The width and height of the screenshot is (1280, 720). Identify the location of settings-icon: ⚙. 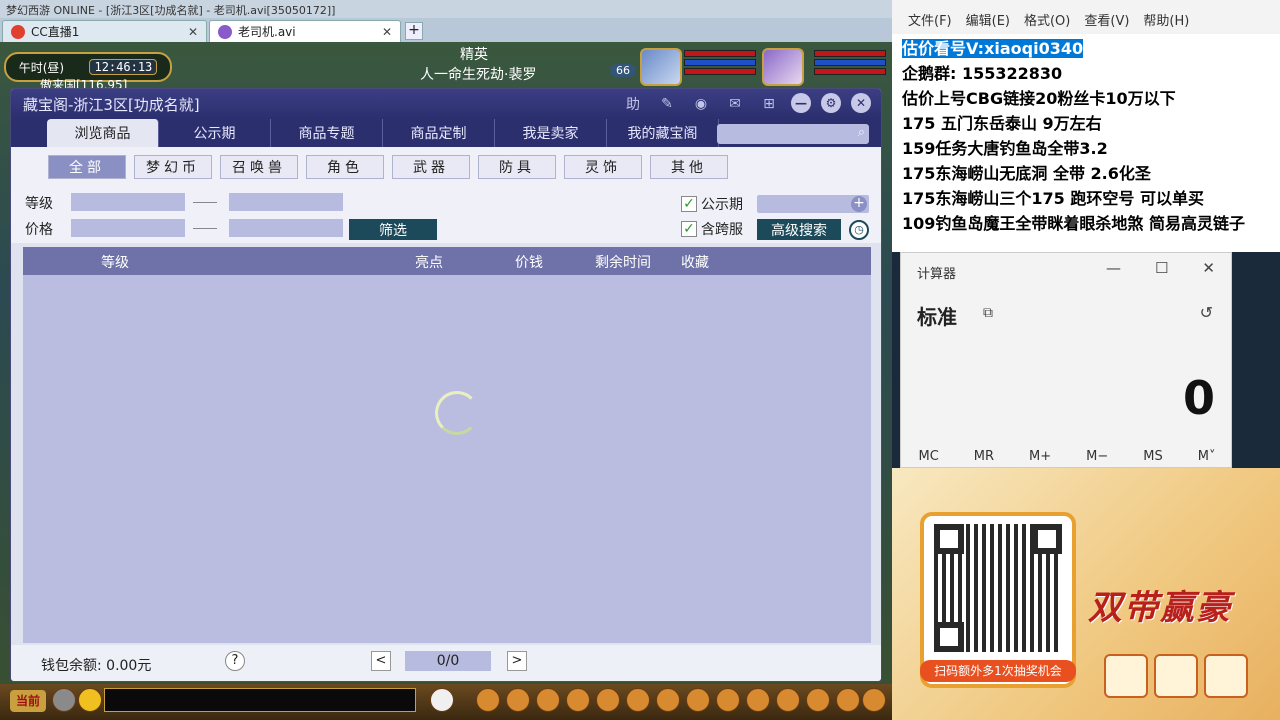
(831, 103).